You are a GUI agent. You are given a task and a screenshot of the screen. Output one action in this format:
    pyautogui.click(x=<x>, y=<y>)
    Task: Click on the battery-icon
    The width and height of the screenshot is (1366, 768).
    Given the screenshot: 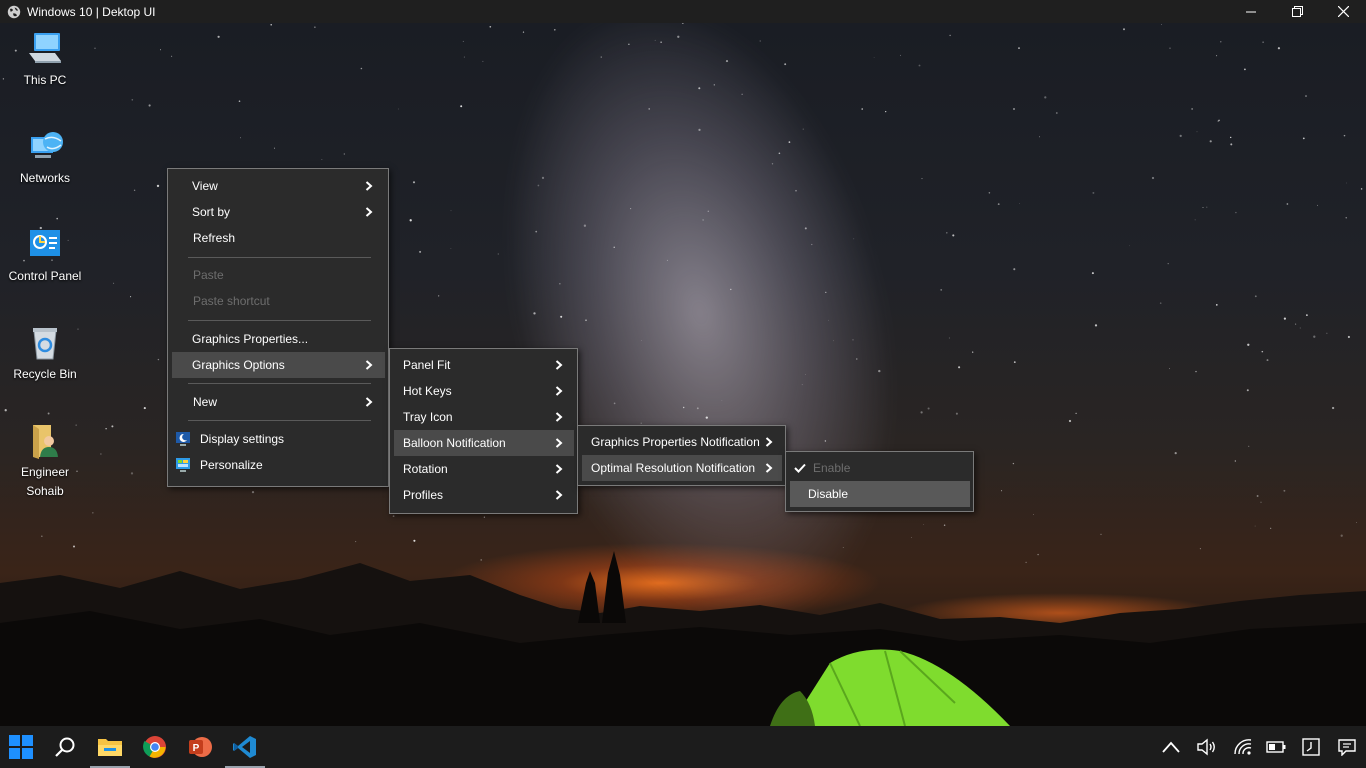 What is the action you would take?
    pyautogui.click(x=1276, y=747)
    